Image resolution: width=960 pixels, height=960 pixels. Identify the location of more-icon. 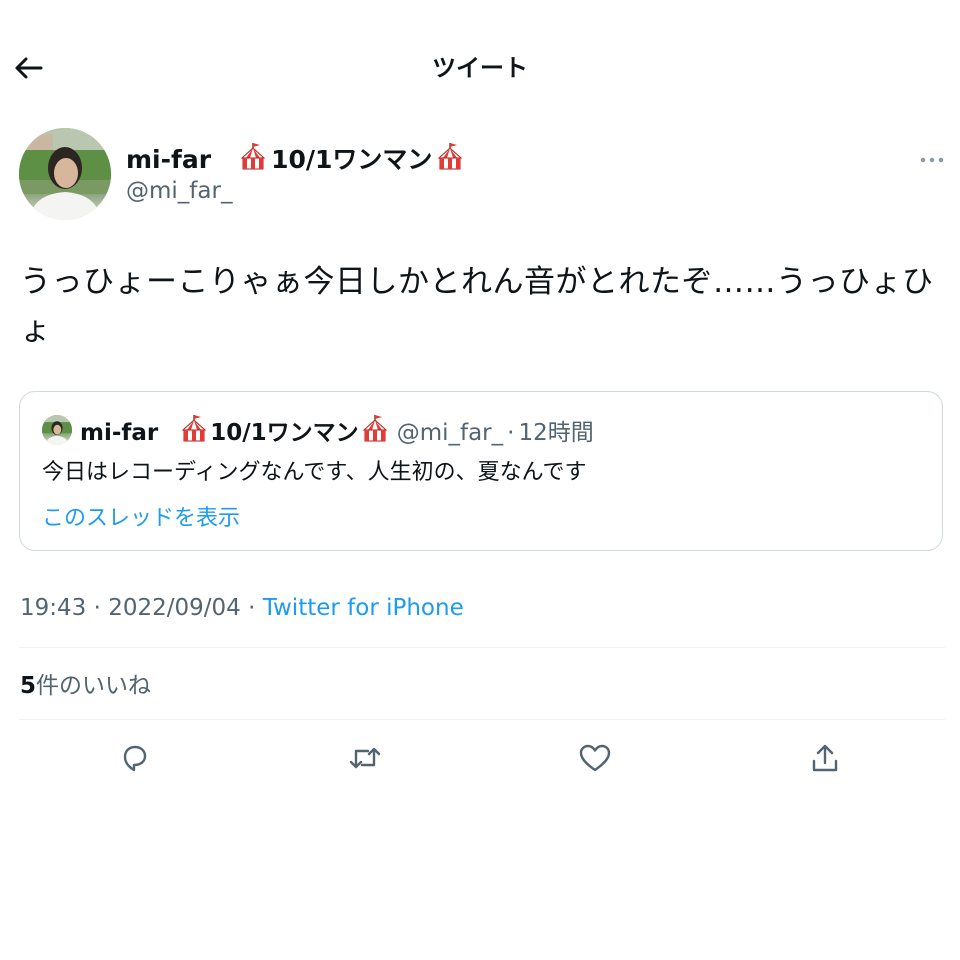
(932, 160).